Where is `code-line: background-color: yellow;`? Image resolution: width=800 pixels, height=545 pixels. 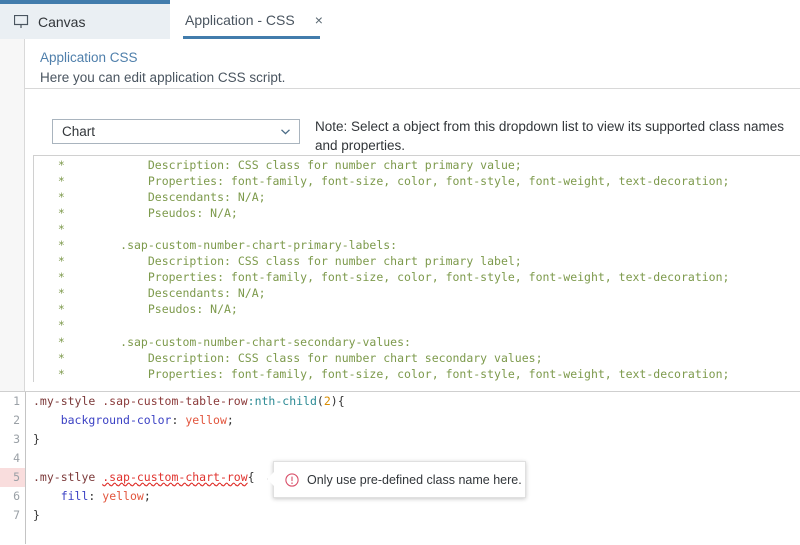 code-line: background-color: yellow; is located at coordinates (413, 420).